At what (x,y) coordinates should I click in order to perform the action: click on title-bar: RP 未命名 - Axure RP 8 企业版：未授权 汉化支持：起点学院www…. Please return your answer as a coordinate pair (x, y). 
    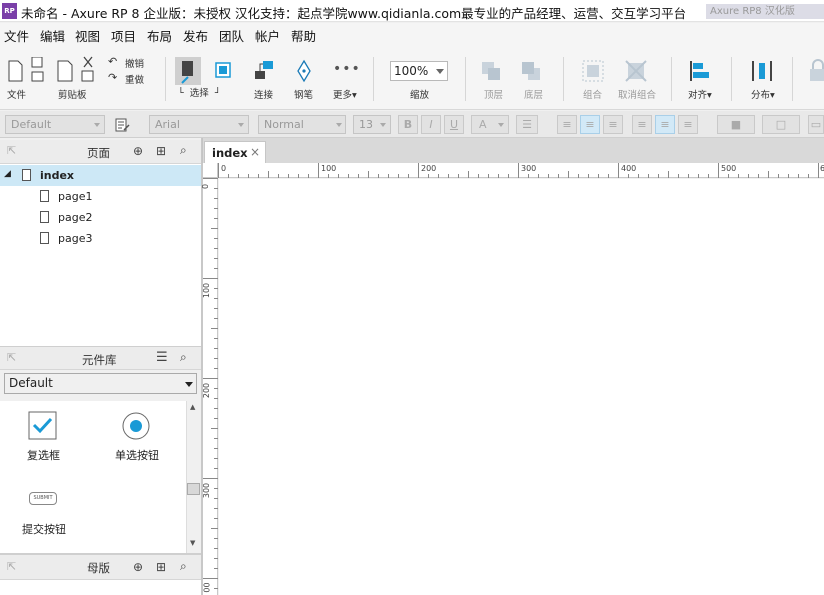
    Looking at the image, I should click on (412, 11).